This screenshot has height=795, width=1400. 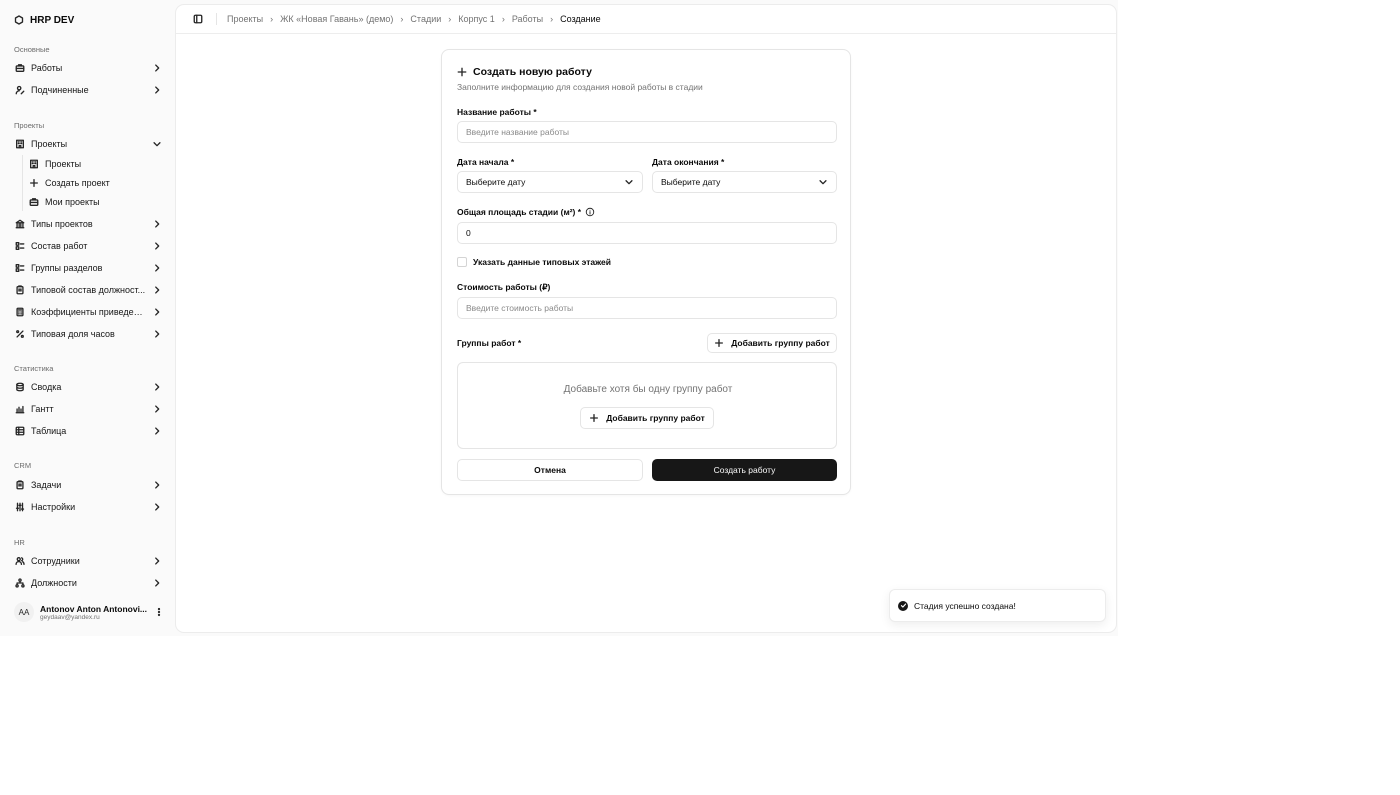 I want to click on clipboard-icon, so click(x=20, y=290).